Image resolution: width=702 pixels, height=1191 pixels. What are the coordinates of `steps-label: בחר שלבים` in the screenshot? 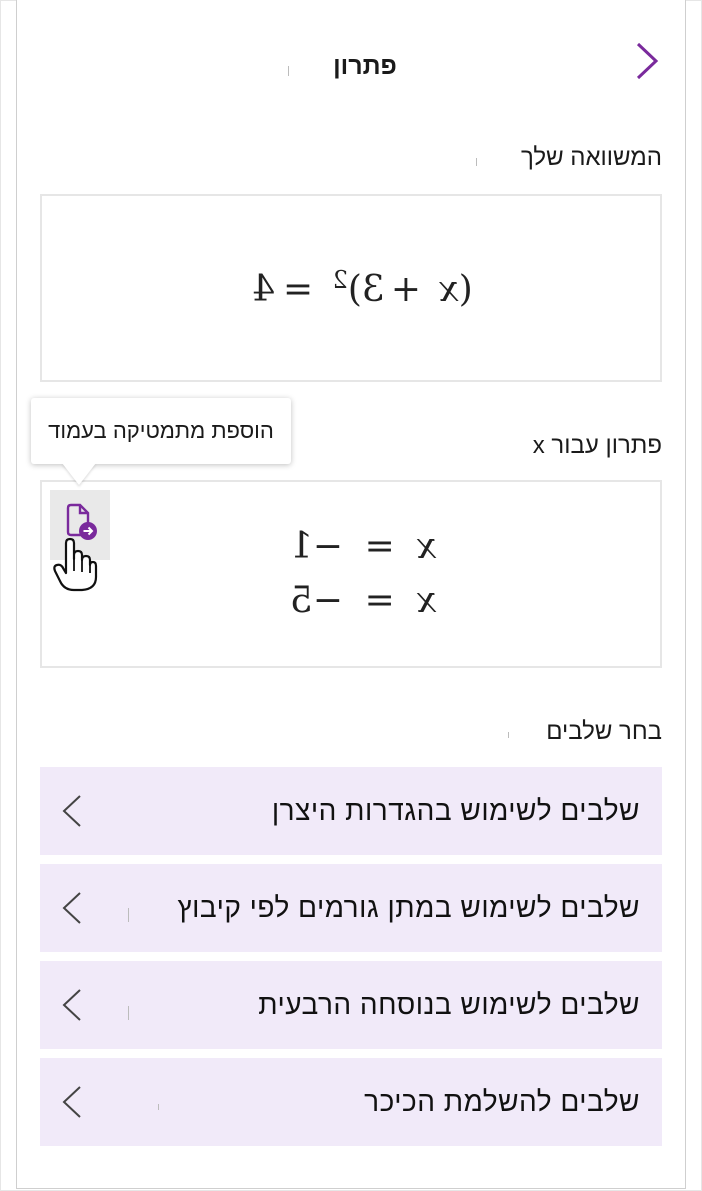 It's located at (604, 731).